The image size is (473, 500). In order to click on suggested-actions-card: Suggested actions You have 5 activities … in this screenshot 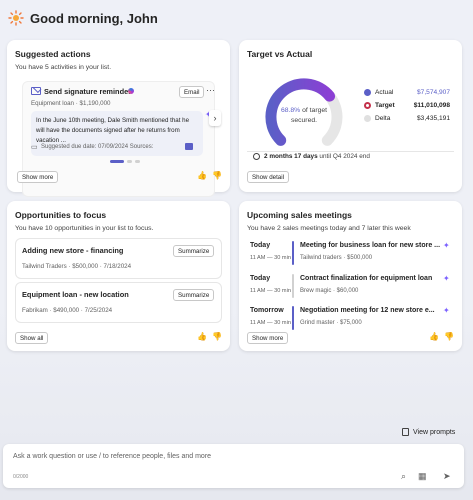, I will do `click(118, 118)`.